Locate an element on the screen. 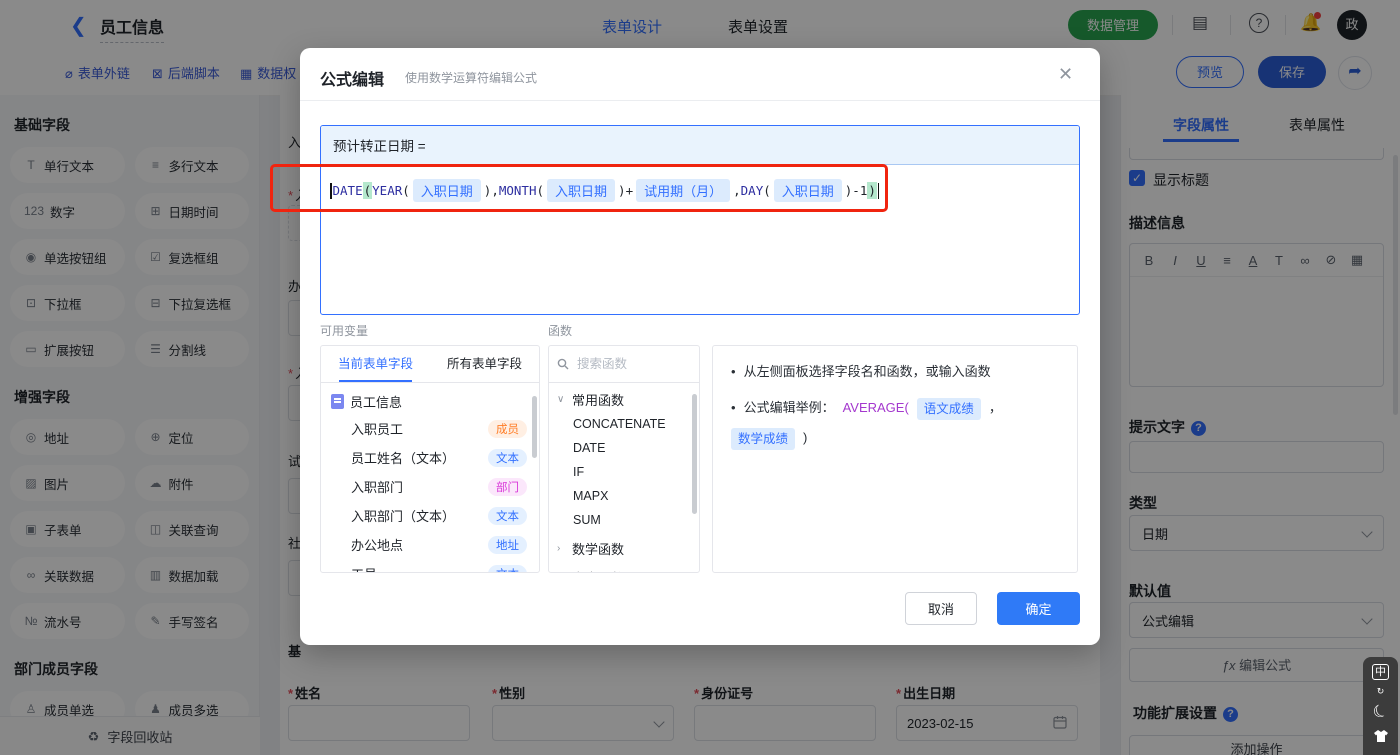 The image size is (1400, 755). variables-tabs: 当前表单字段 所有表单字段 is located at coordinates (430, 364).